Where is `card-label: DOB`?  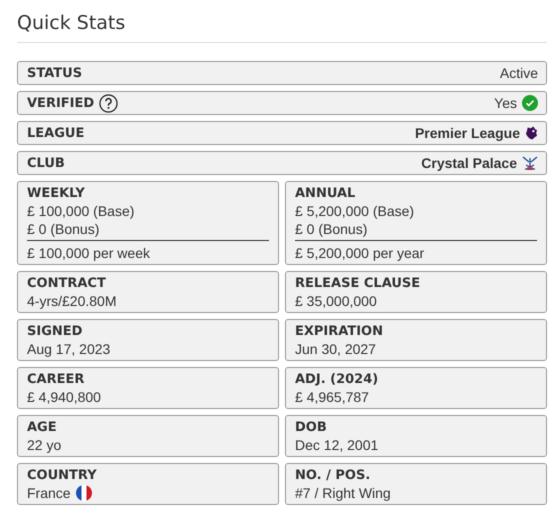
card-label: DOB is located at coordinates (311, 427).